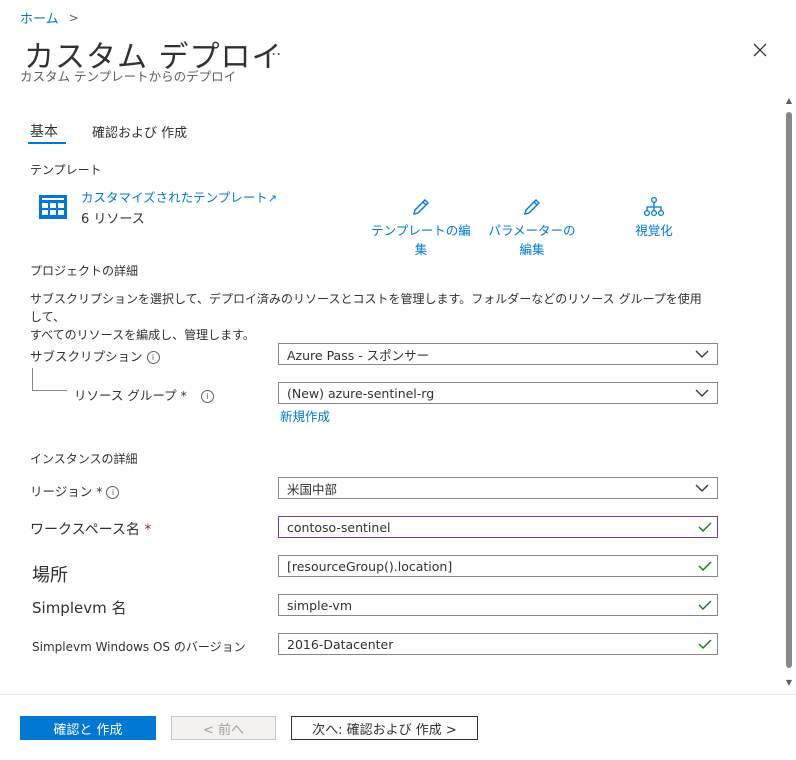 The image size is (796, 760). I want to click on region-select: 米国中部, so click(498, 488).